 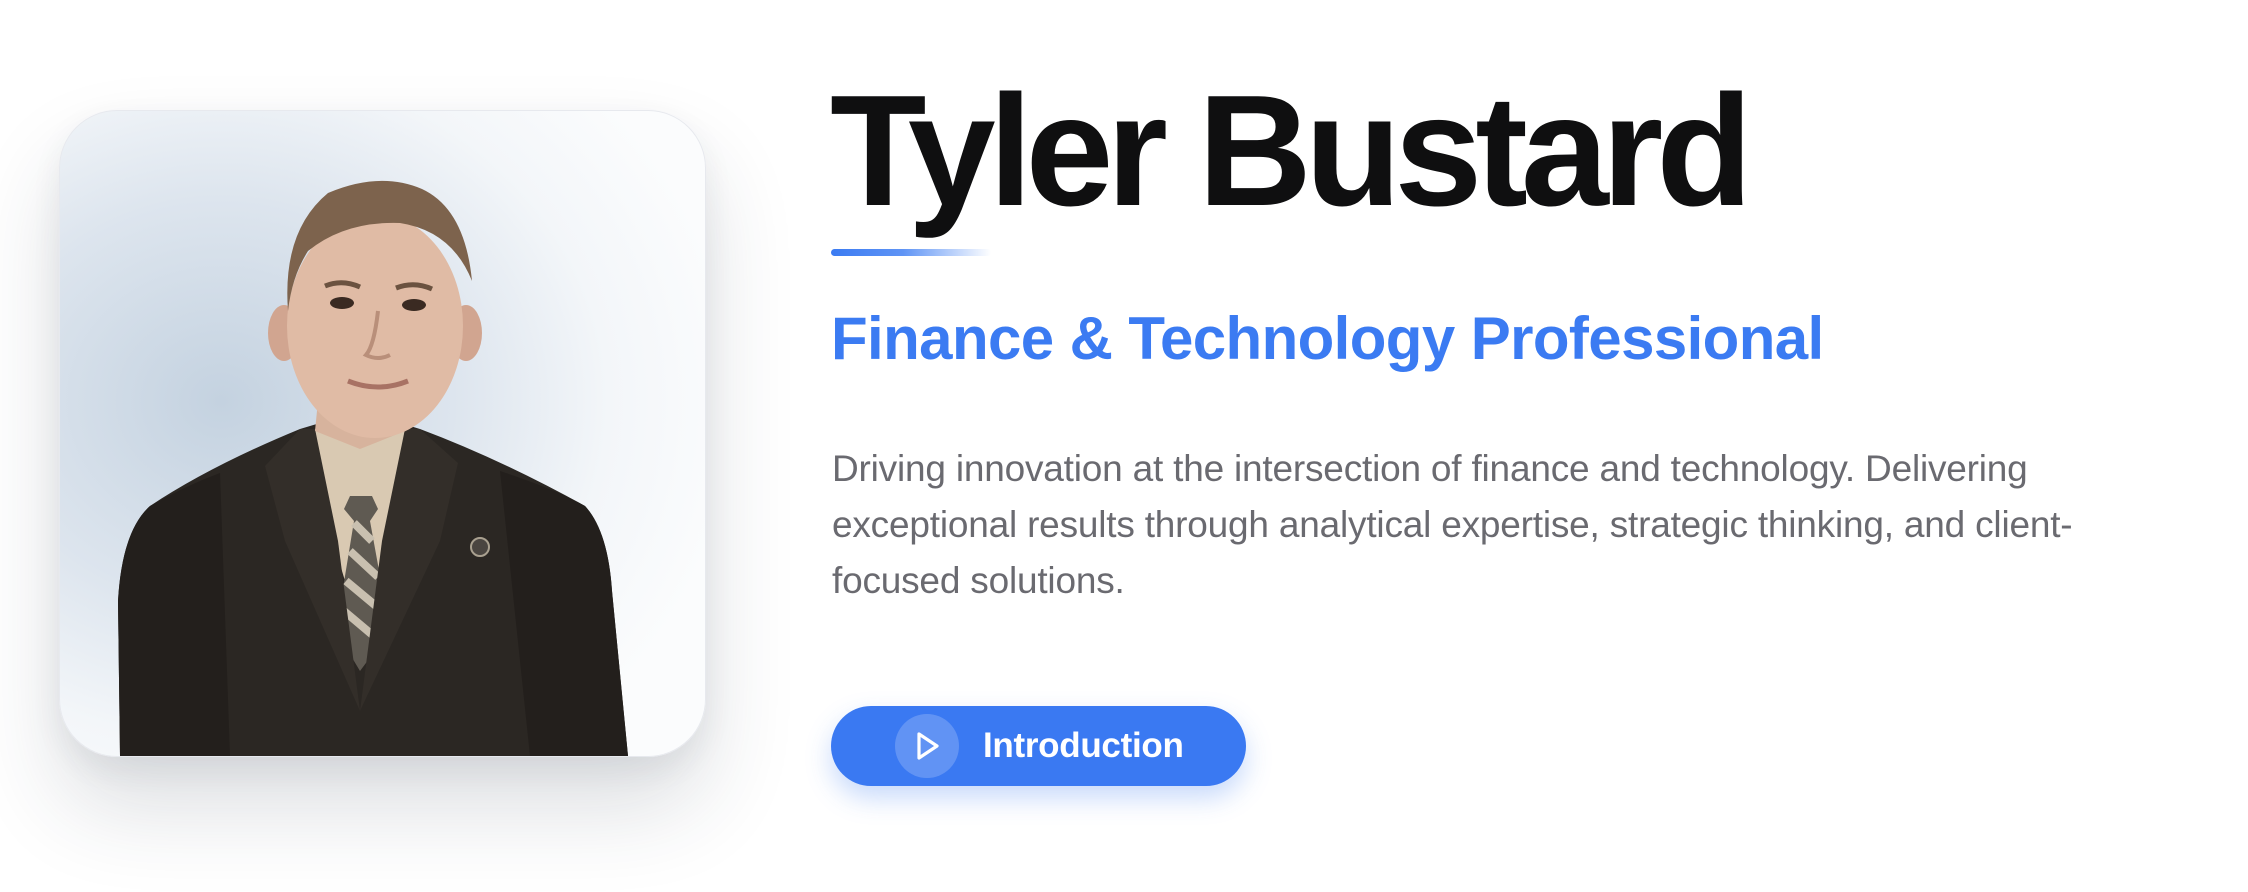 What do you see at coordinates (927, 746) in the screenshot?
I see `play-icon` at bounding box center [927, 746].